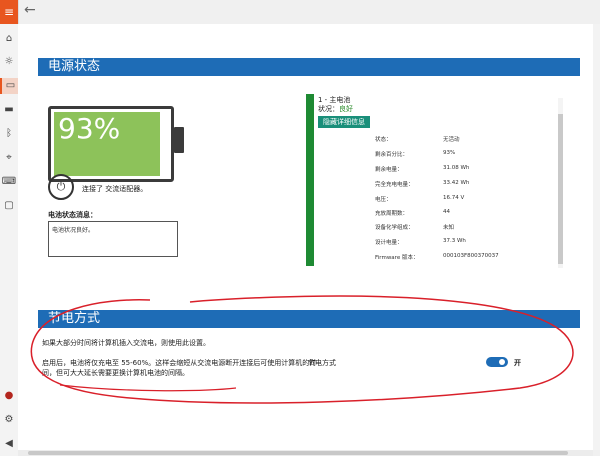  Describe the element at coordinates (596, 237) in the screenshot. I see `page-scrollbar` at that location.